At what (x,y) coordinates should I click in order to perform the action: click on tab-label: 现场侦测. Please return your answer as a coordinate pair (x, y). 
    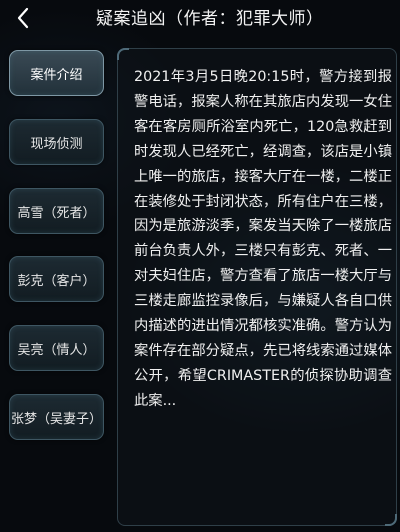
    Looking at the image, I should click on (56, 144).